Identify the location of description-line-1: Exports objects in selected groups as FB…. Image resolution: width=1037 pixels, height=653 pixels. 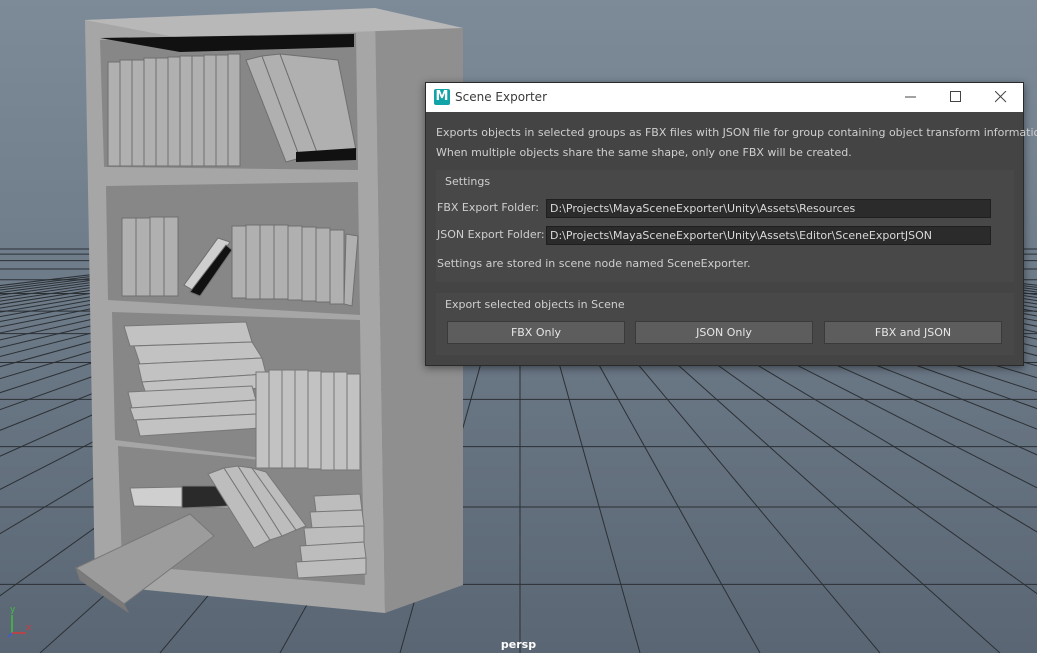
(736, 132).